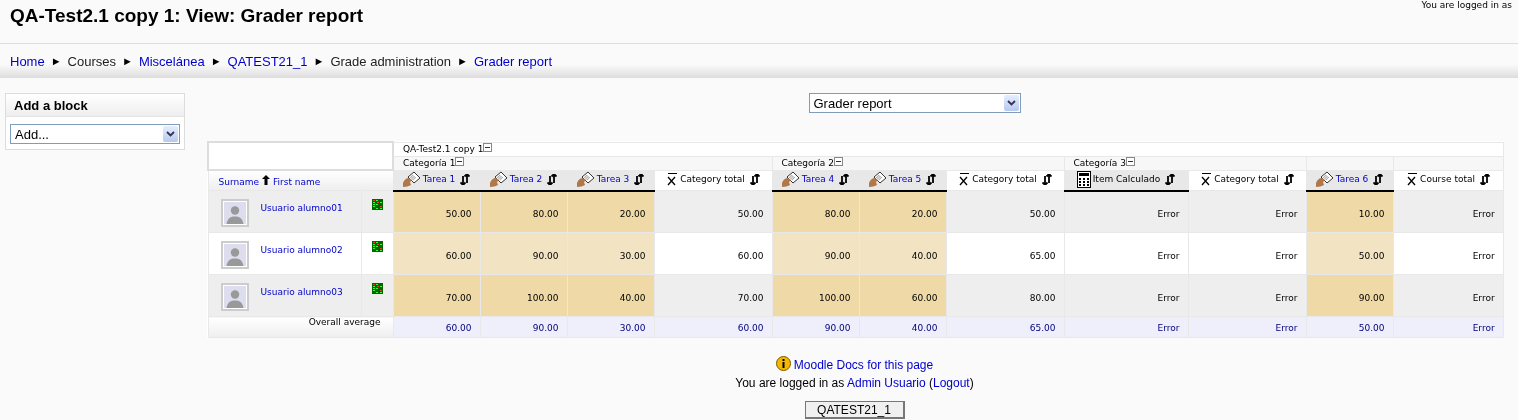  What do you see at coordinates (863, 365) in the screenshot?
I see `docs-link: Moodle Docs for this page` at bounding box center [863, 365].